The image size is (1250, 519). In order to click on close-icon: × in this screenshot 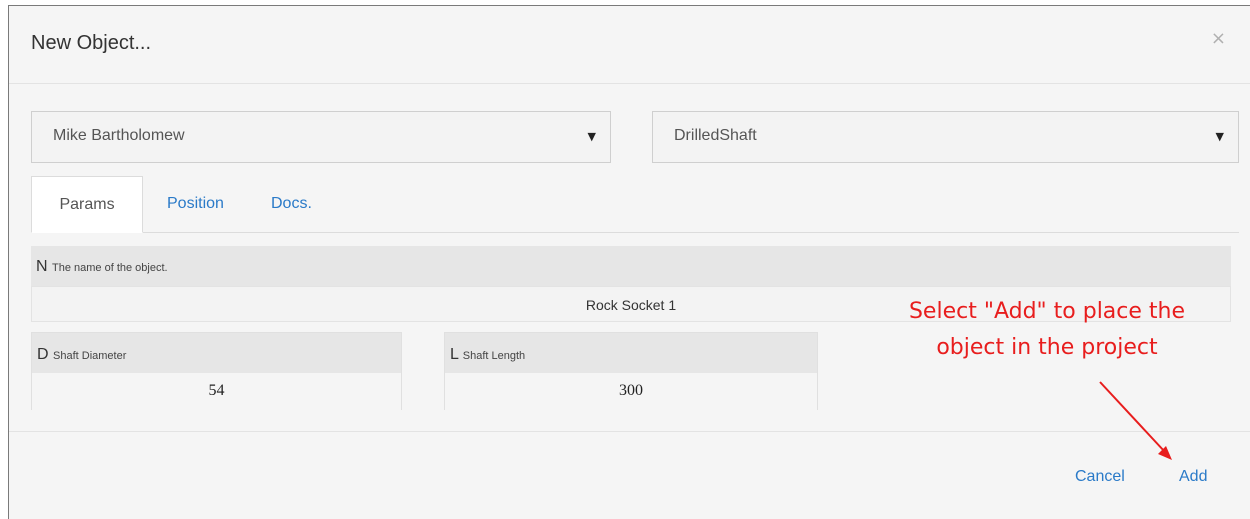, I will do `click(1218, 38)`.